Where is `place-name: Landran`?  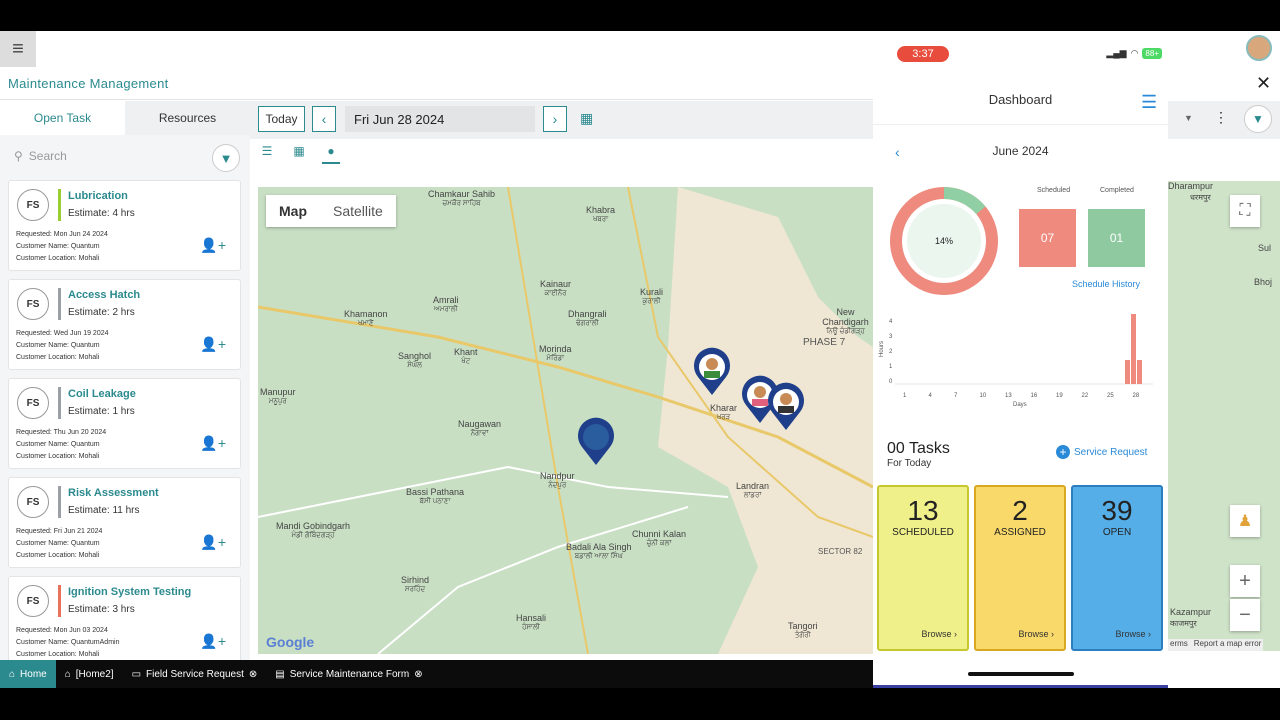 place-name: Landran is located at coordinates (753, 486).